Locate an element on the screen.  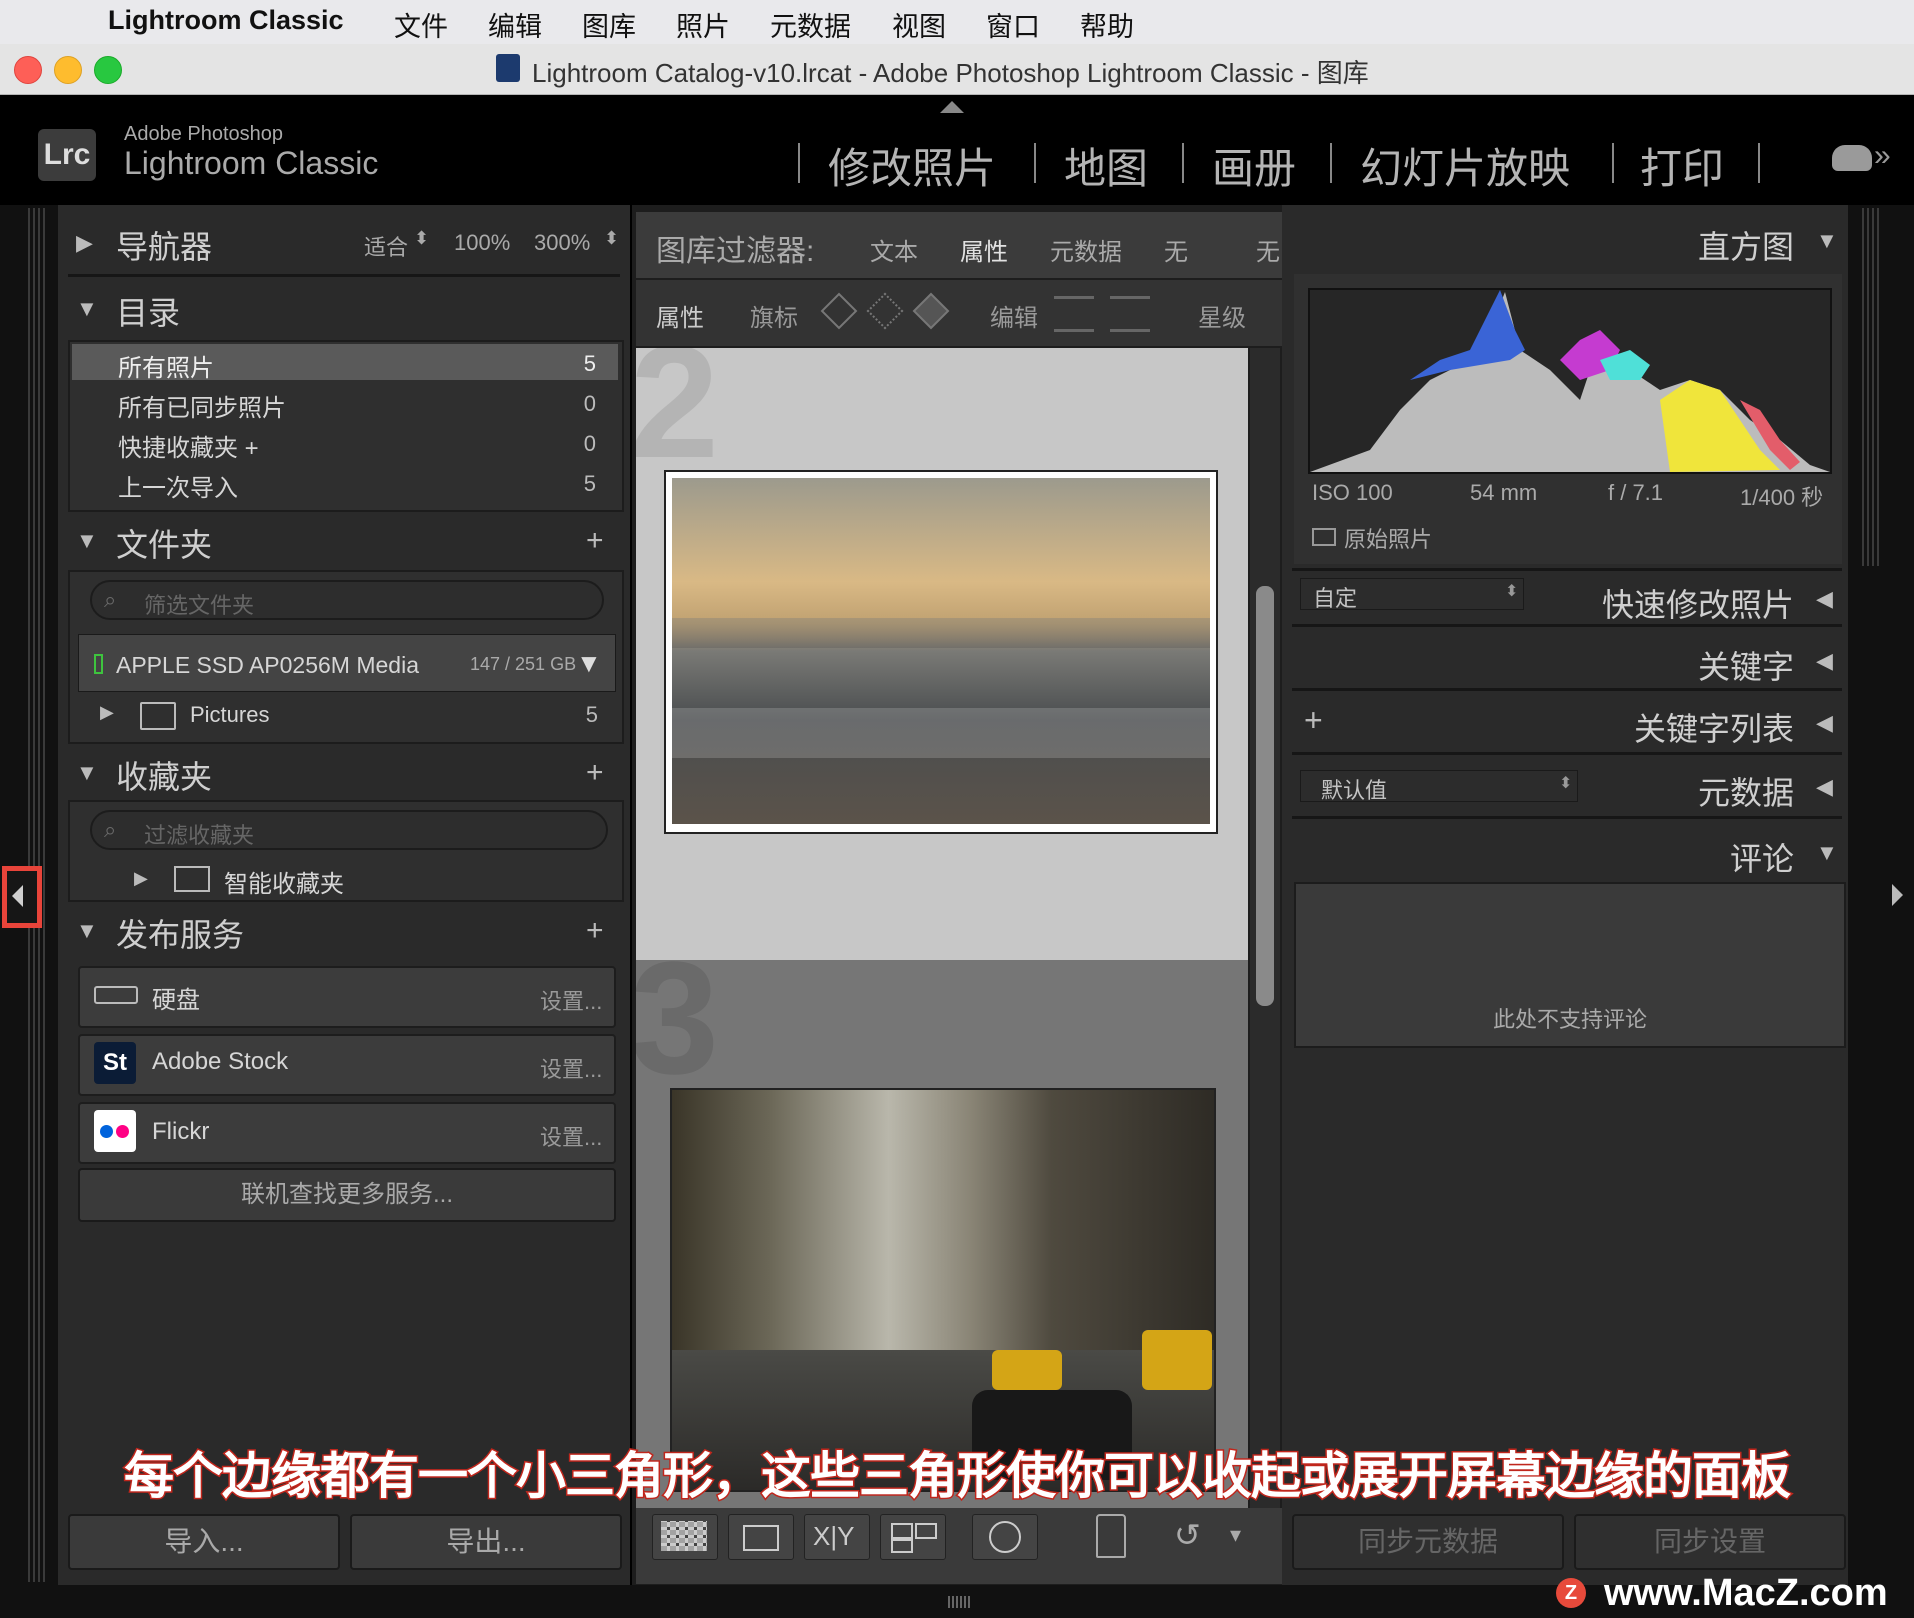
compare-view-button: X|Y is located at coordinates (837, 1537).